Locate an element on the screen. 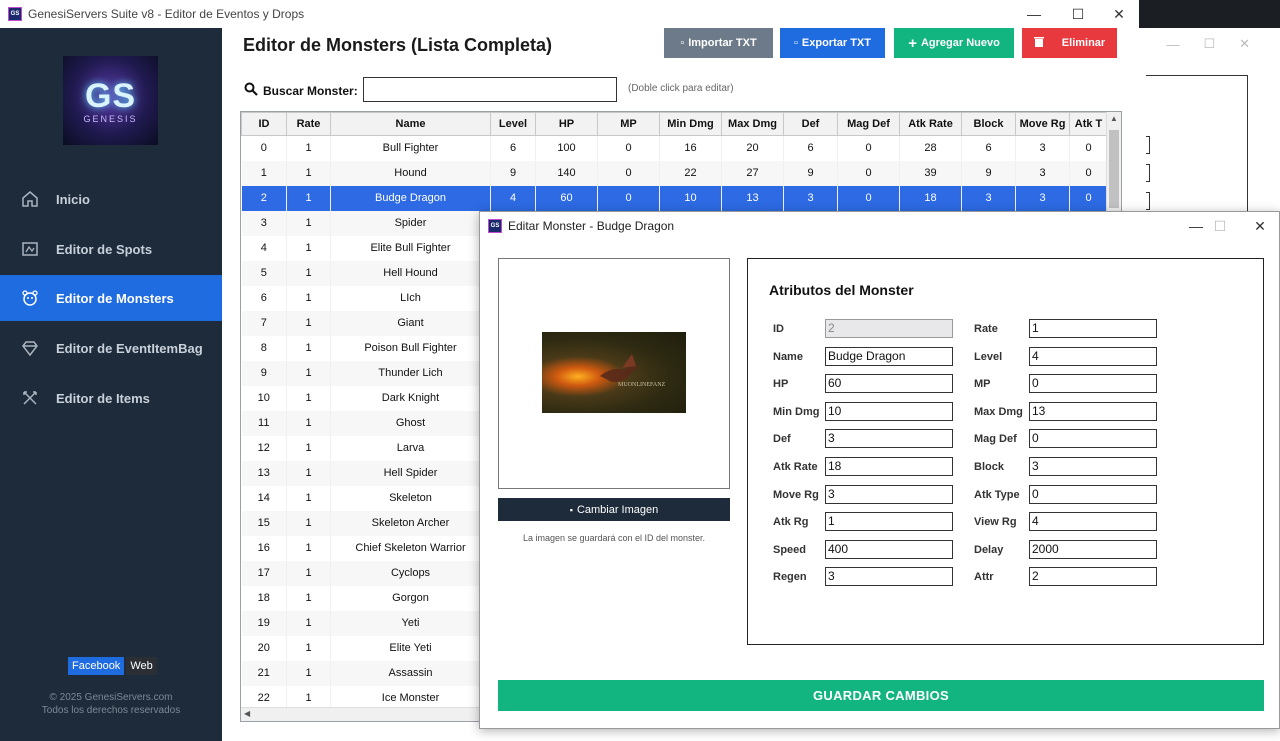  column-header: ID is located at coordinates (264, 124).